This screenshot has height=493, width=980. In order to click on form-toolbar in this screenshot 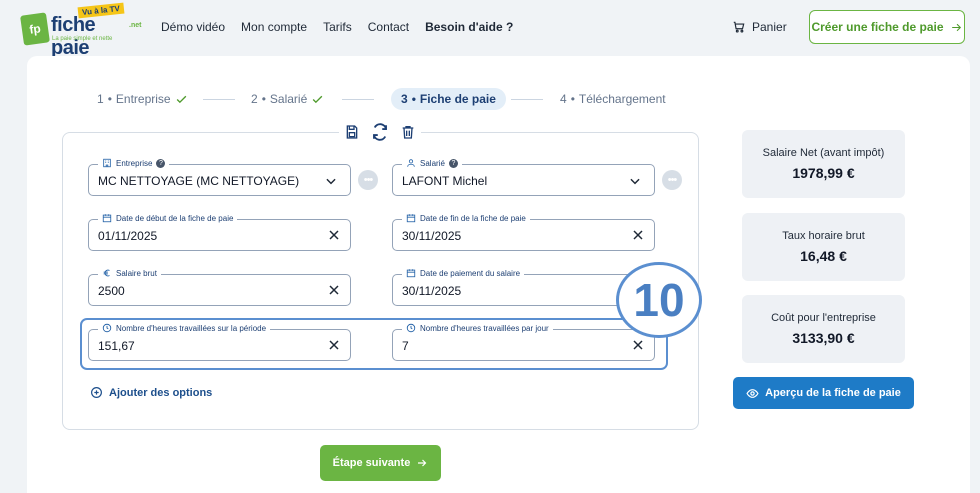, I will do `click(380, 132)`.